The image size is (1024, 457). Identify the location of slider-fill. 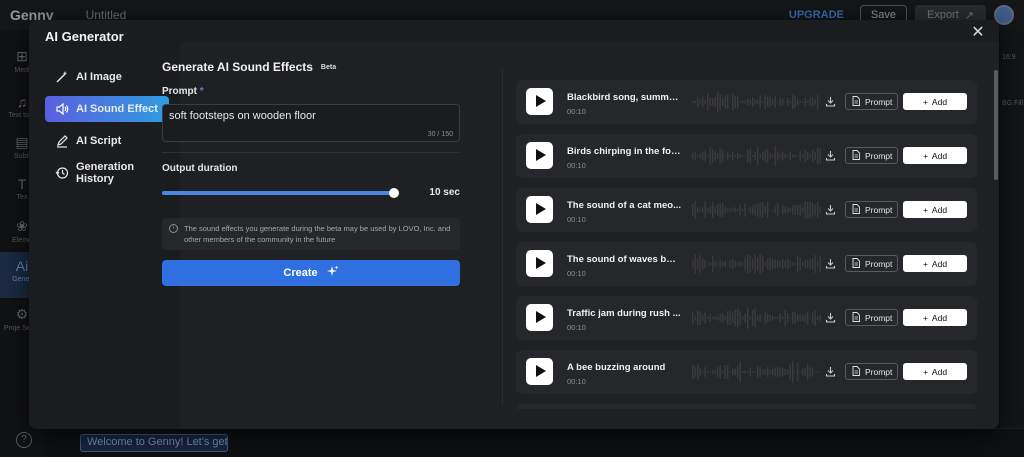
(278, 192).